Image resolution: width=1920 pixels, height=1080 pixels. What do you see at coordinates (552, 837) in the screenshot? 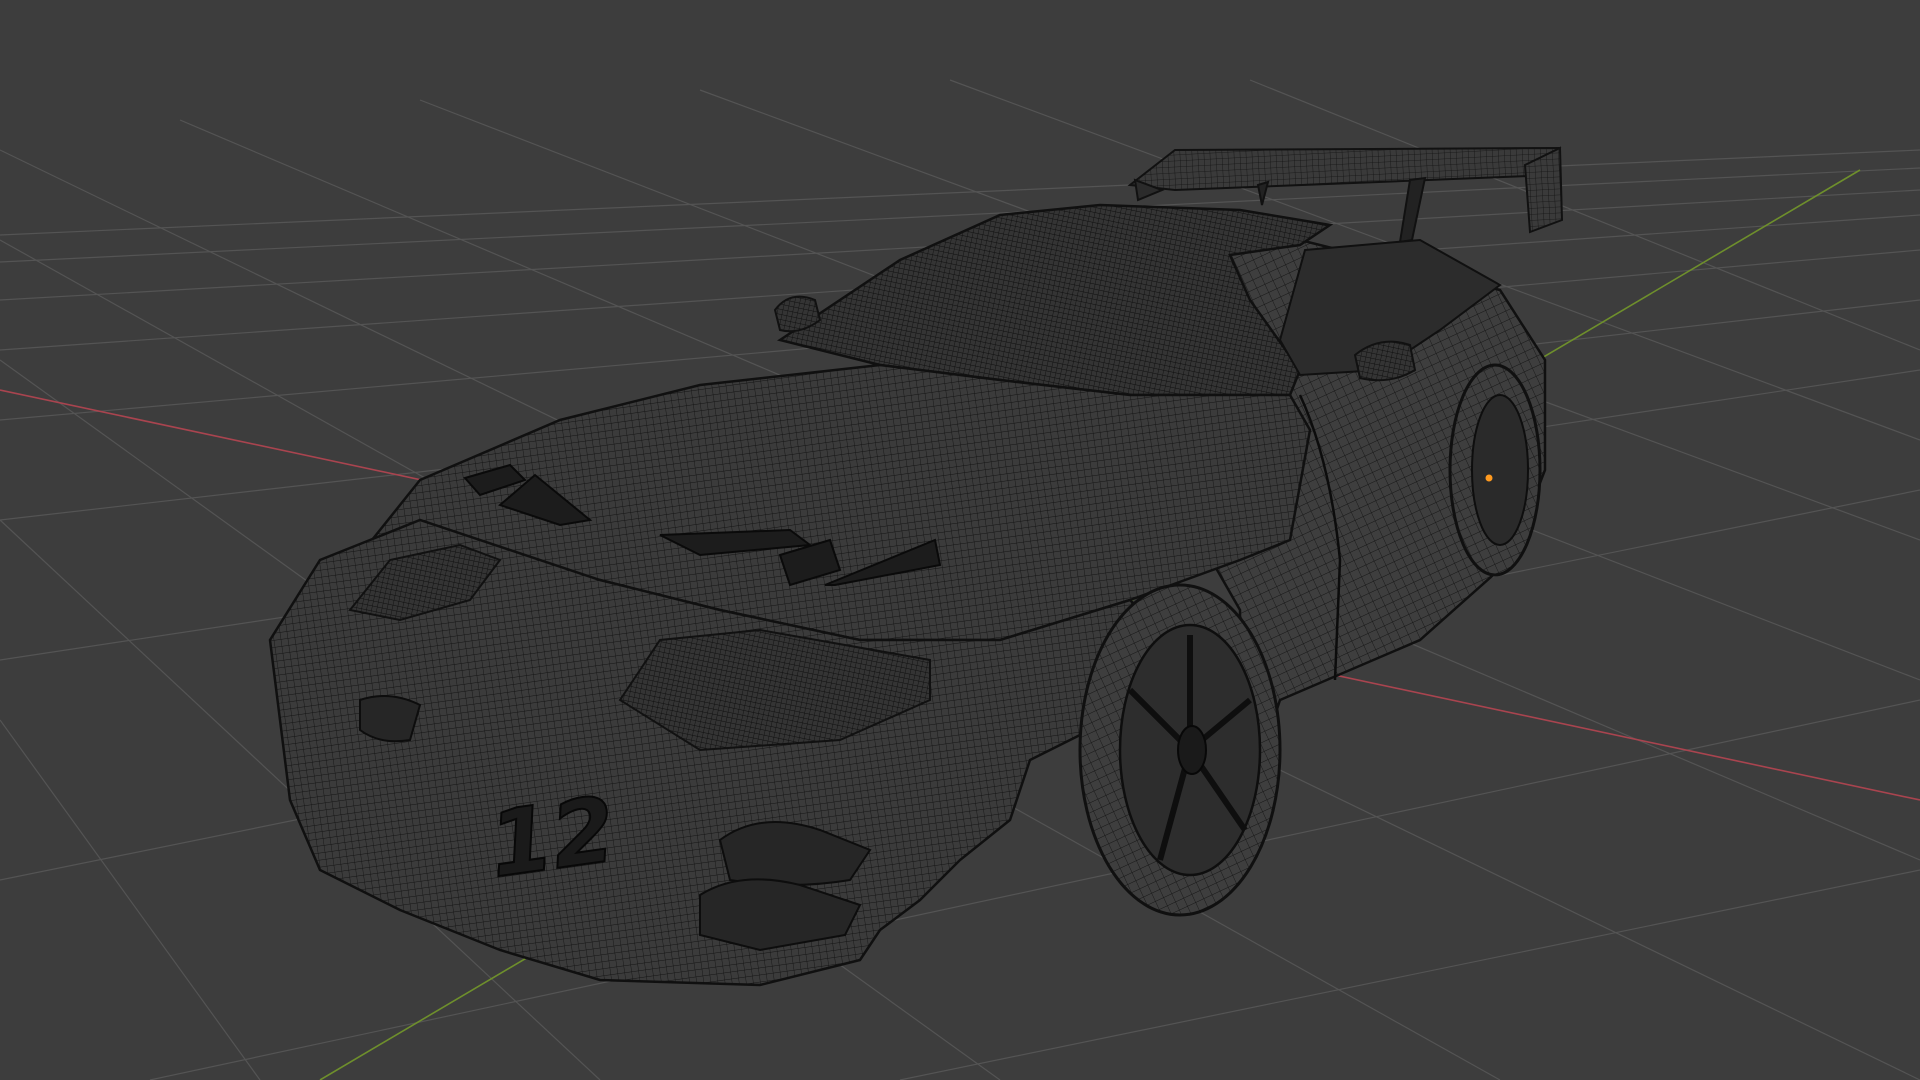
I see `front-number-decal: 12` at bounding box center [552, 837].